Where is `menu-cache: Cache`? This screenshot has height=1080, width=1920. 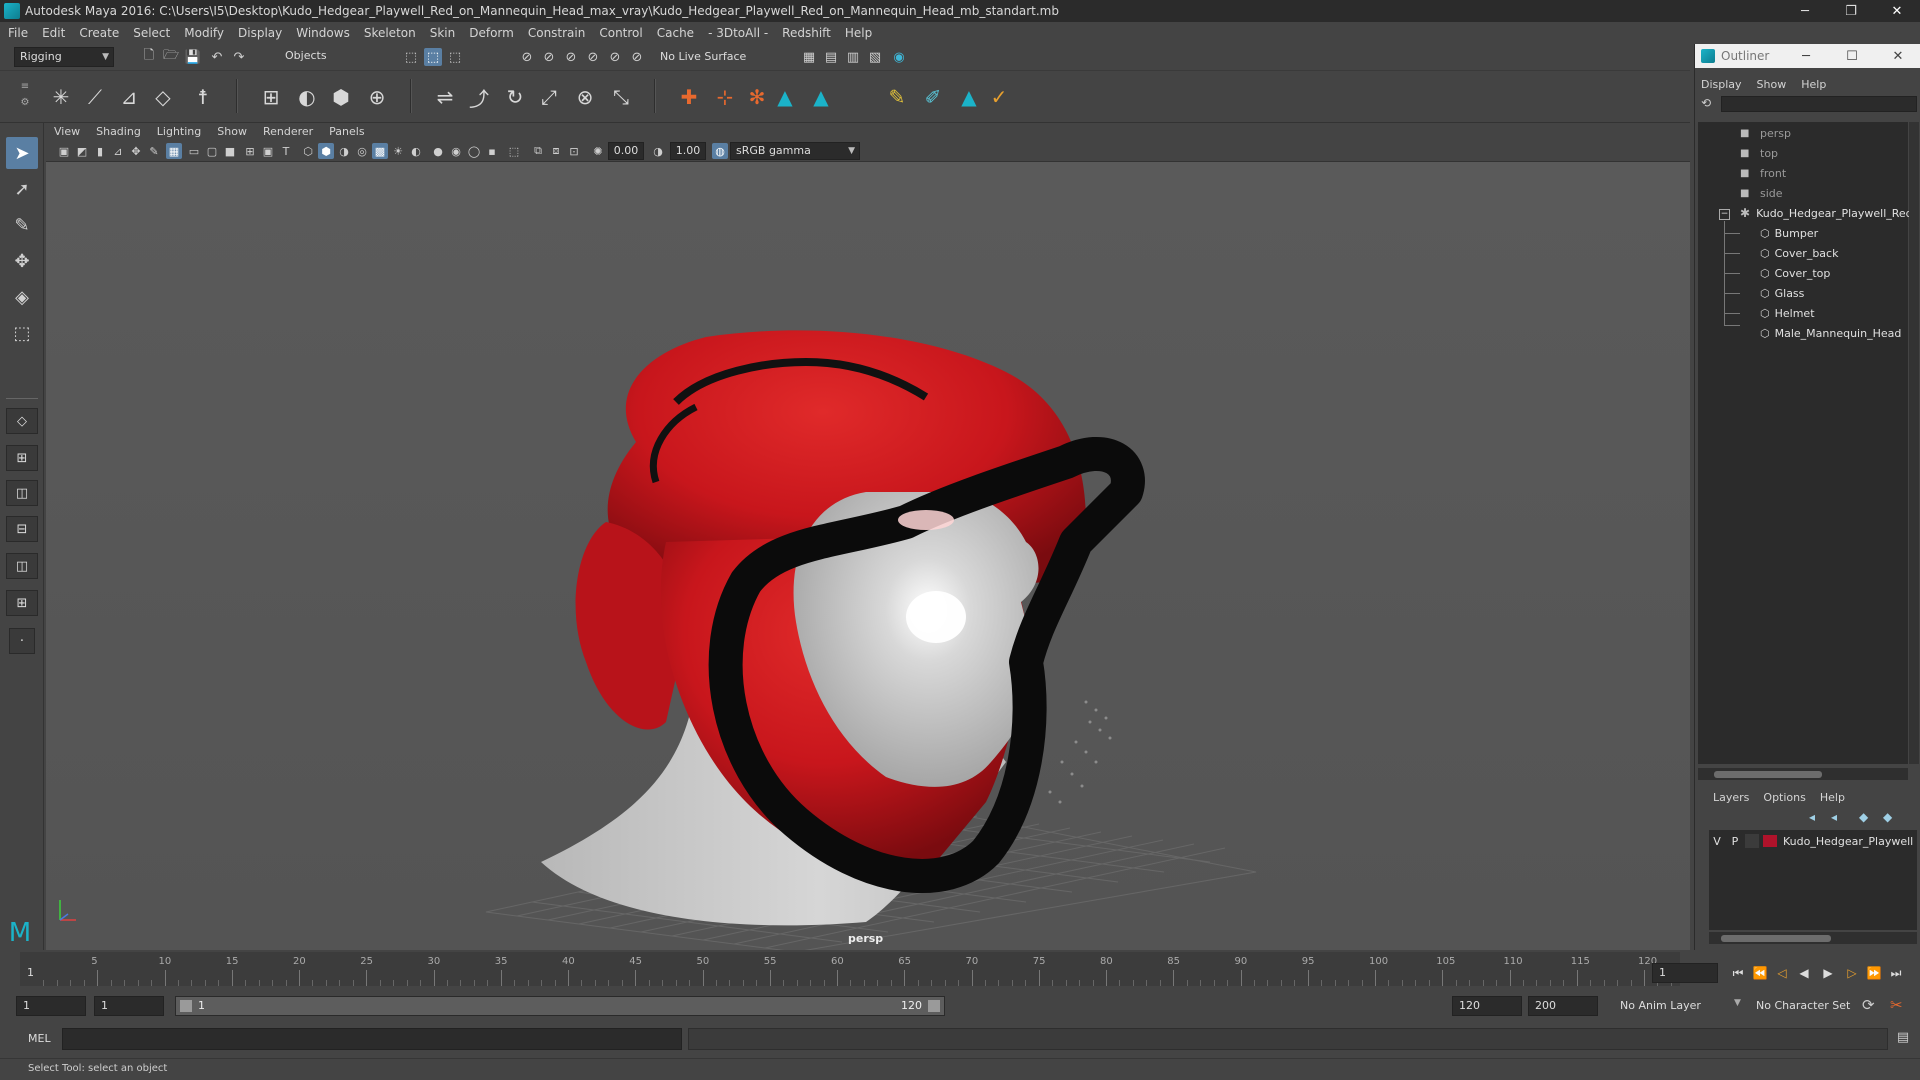
menu-cache: Cache is located at coordinates (675, 33).